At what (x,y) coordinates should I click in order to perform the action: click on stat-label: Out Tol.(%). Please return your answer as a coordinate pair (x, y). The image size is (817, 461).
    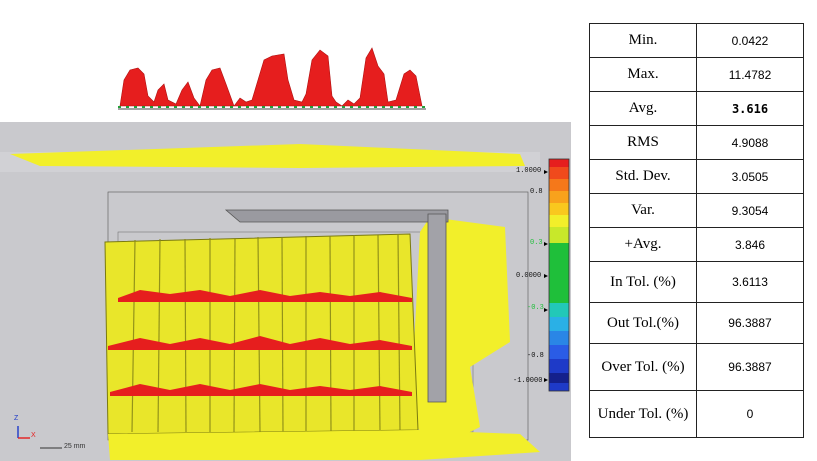
    Looking at the image, I should click on (643, 323).